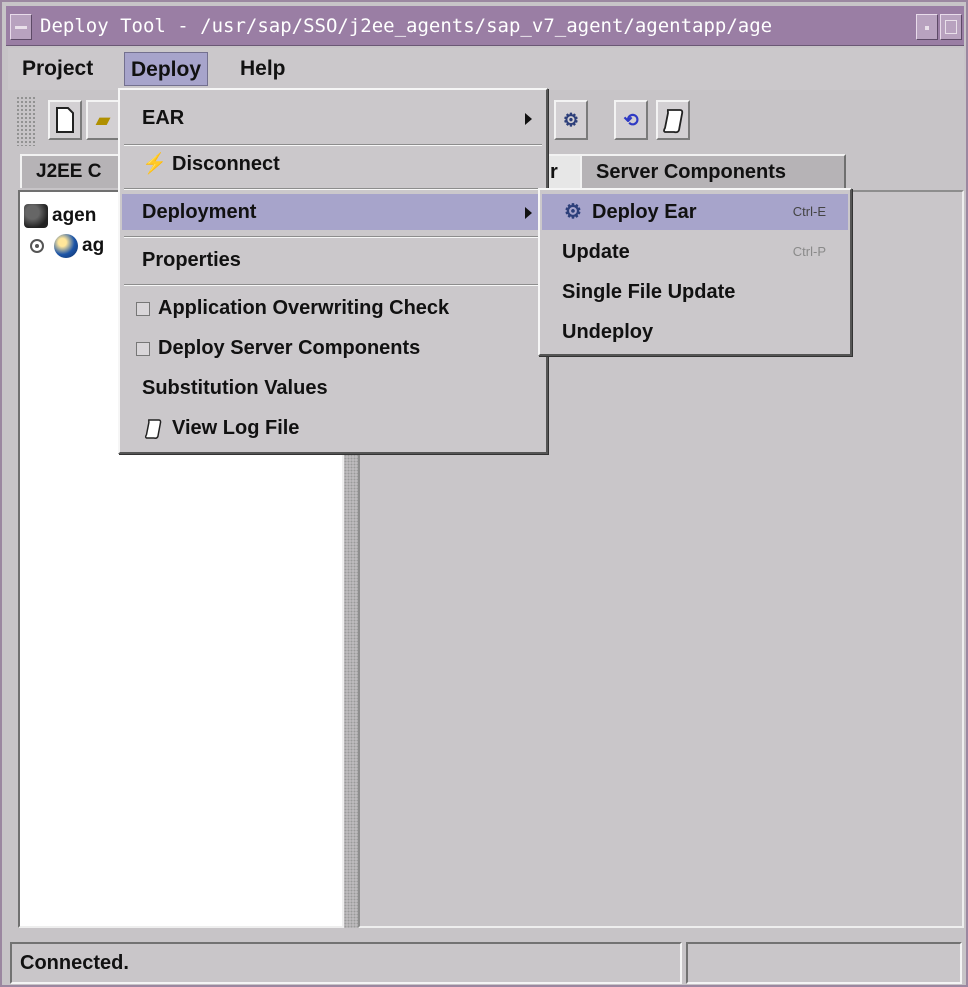 The height and width of the screenshot is (987, 968). I want to click on menu-item-view-log-file: View Log File, so click(333, 428).